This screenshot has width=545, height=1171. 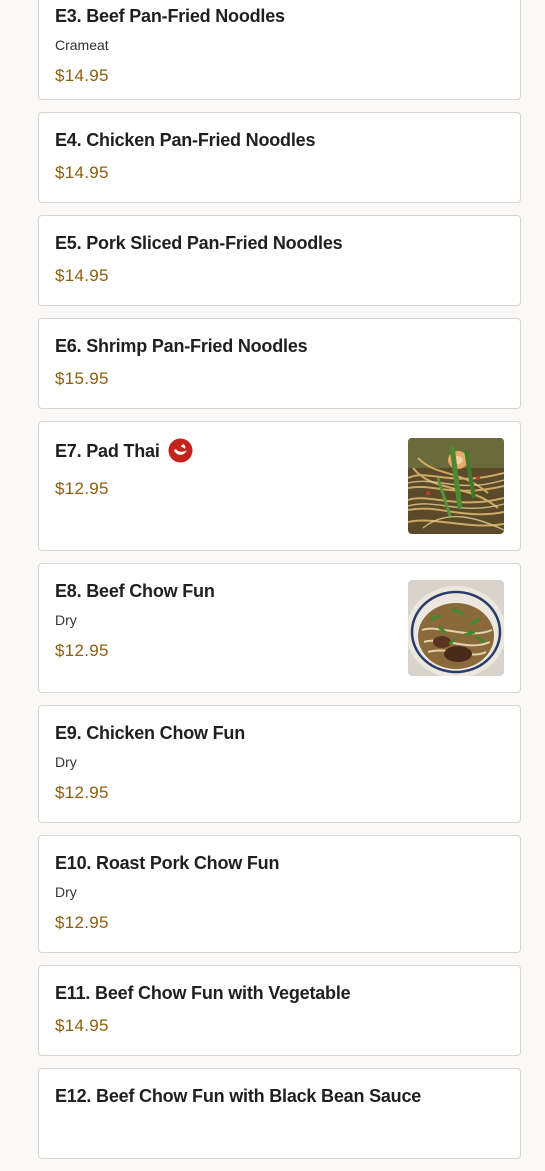 What do you see at coordinates (279, 260) in the screenshot?
I see `menu-item-card: E5. Pork Sliced Pan-Fried Noodles $14.95` at bounding box center [279, 260].